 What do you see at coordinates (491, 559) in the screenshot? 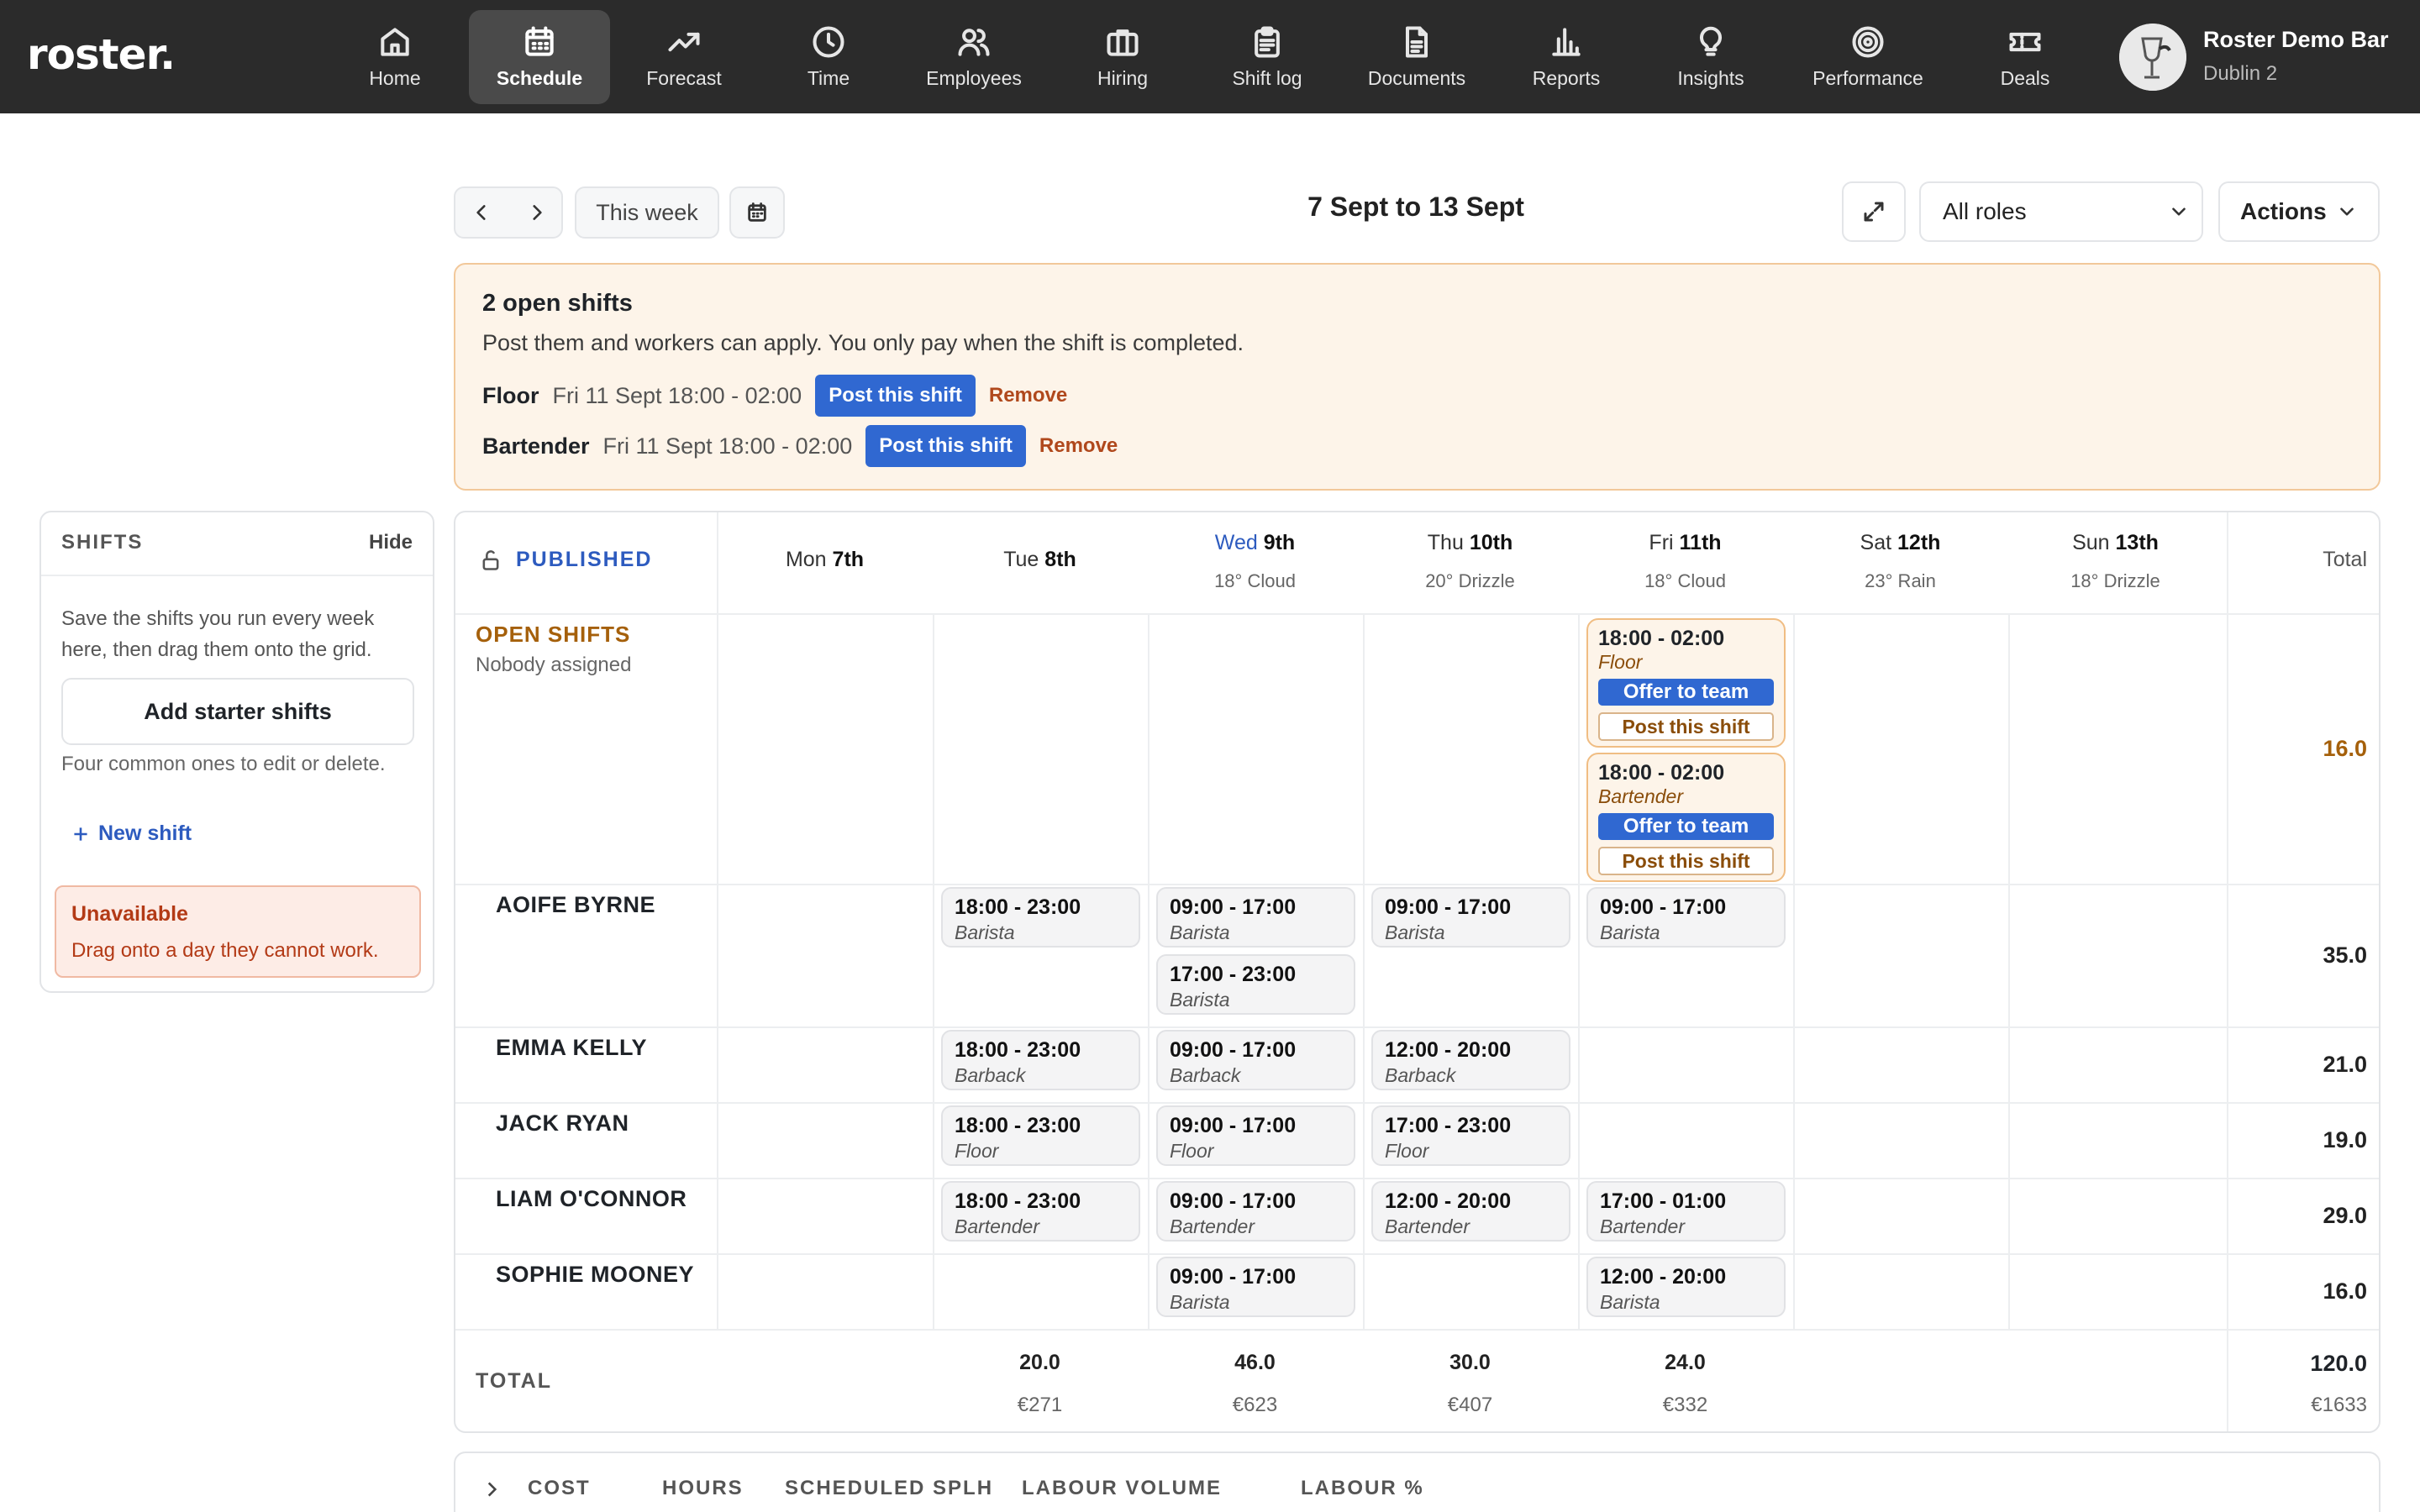
I see `unlock-icon` at bounding box center [491, 559].